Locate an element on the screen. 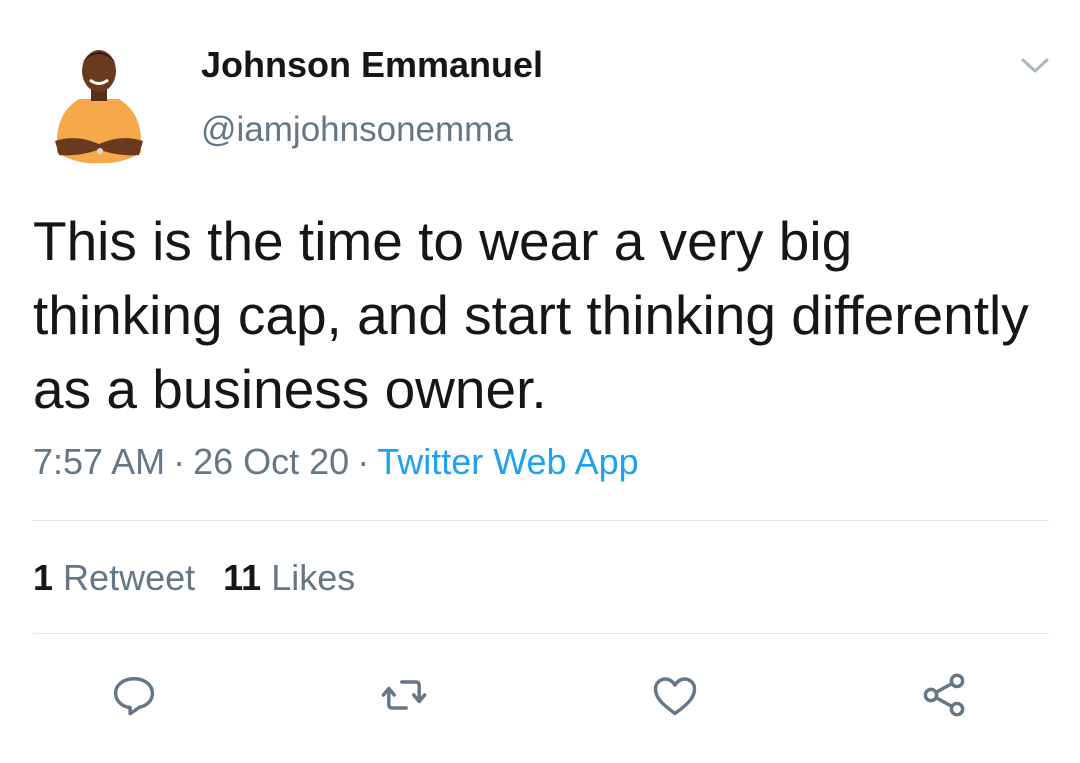 The image size is (1080, 763). chevron-down-icon is located at coordinates (1035, 65).